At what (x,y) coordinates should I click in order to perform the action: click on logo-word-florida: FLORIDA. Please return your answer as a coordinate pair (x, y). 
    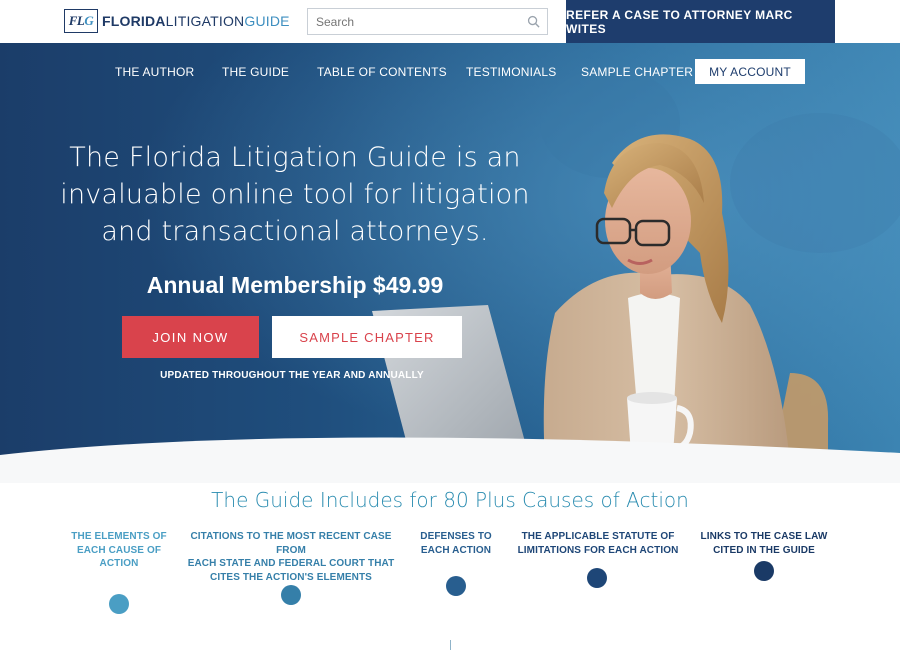
    Looking at the image, I should click on (134, 21).